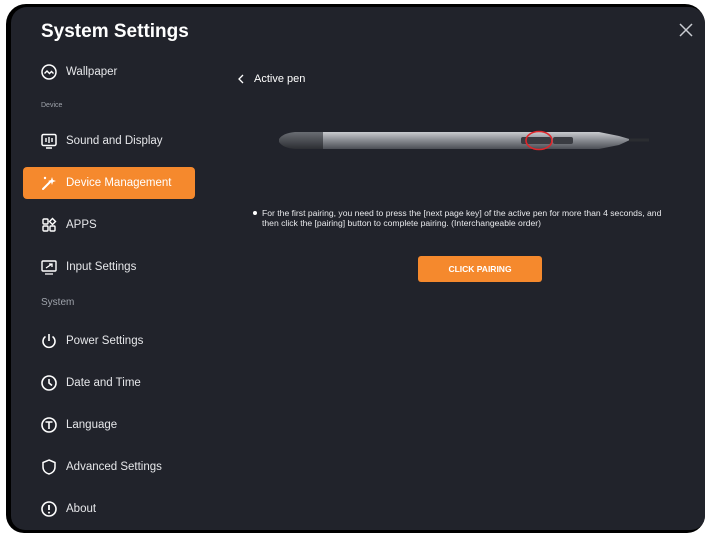  I want to click on sidebar-item-label: Wallpaper, so click(92, 72).